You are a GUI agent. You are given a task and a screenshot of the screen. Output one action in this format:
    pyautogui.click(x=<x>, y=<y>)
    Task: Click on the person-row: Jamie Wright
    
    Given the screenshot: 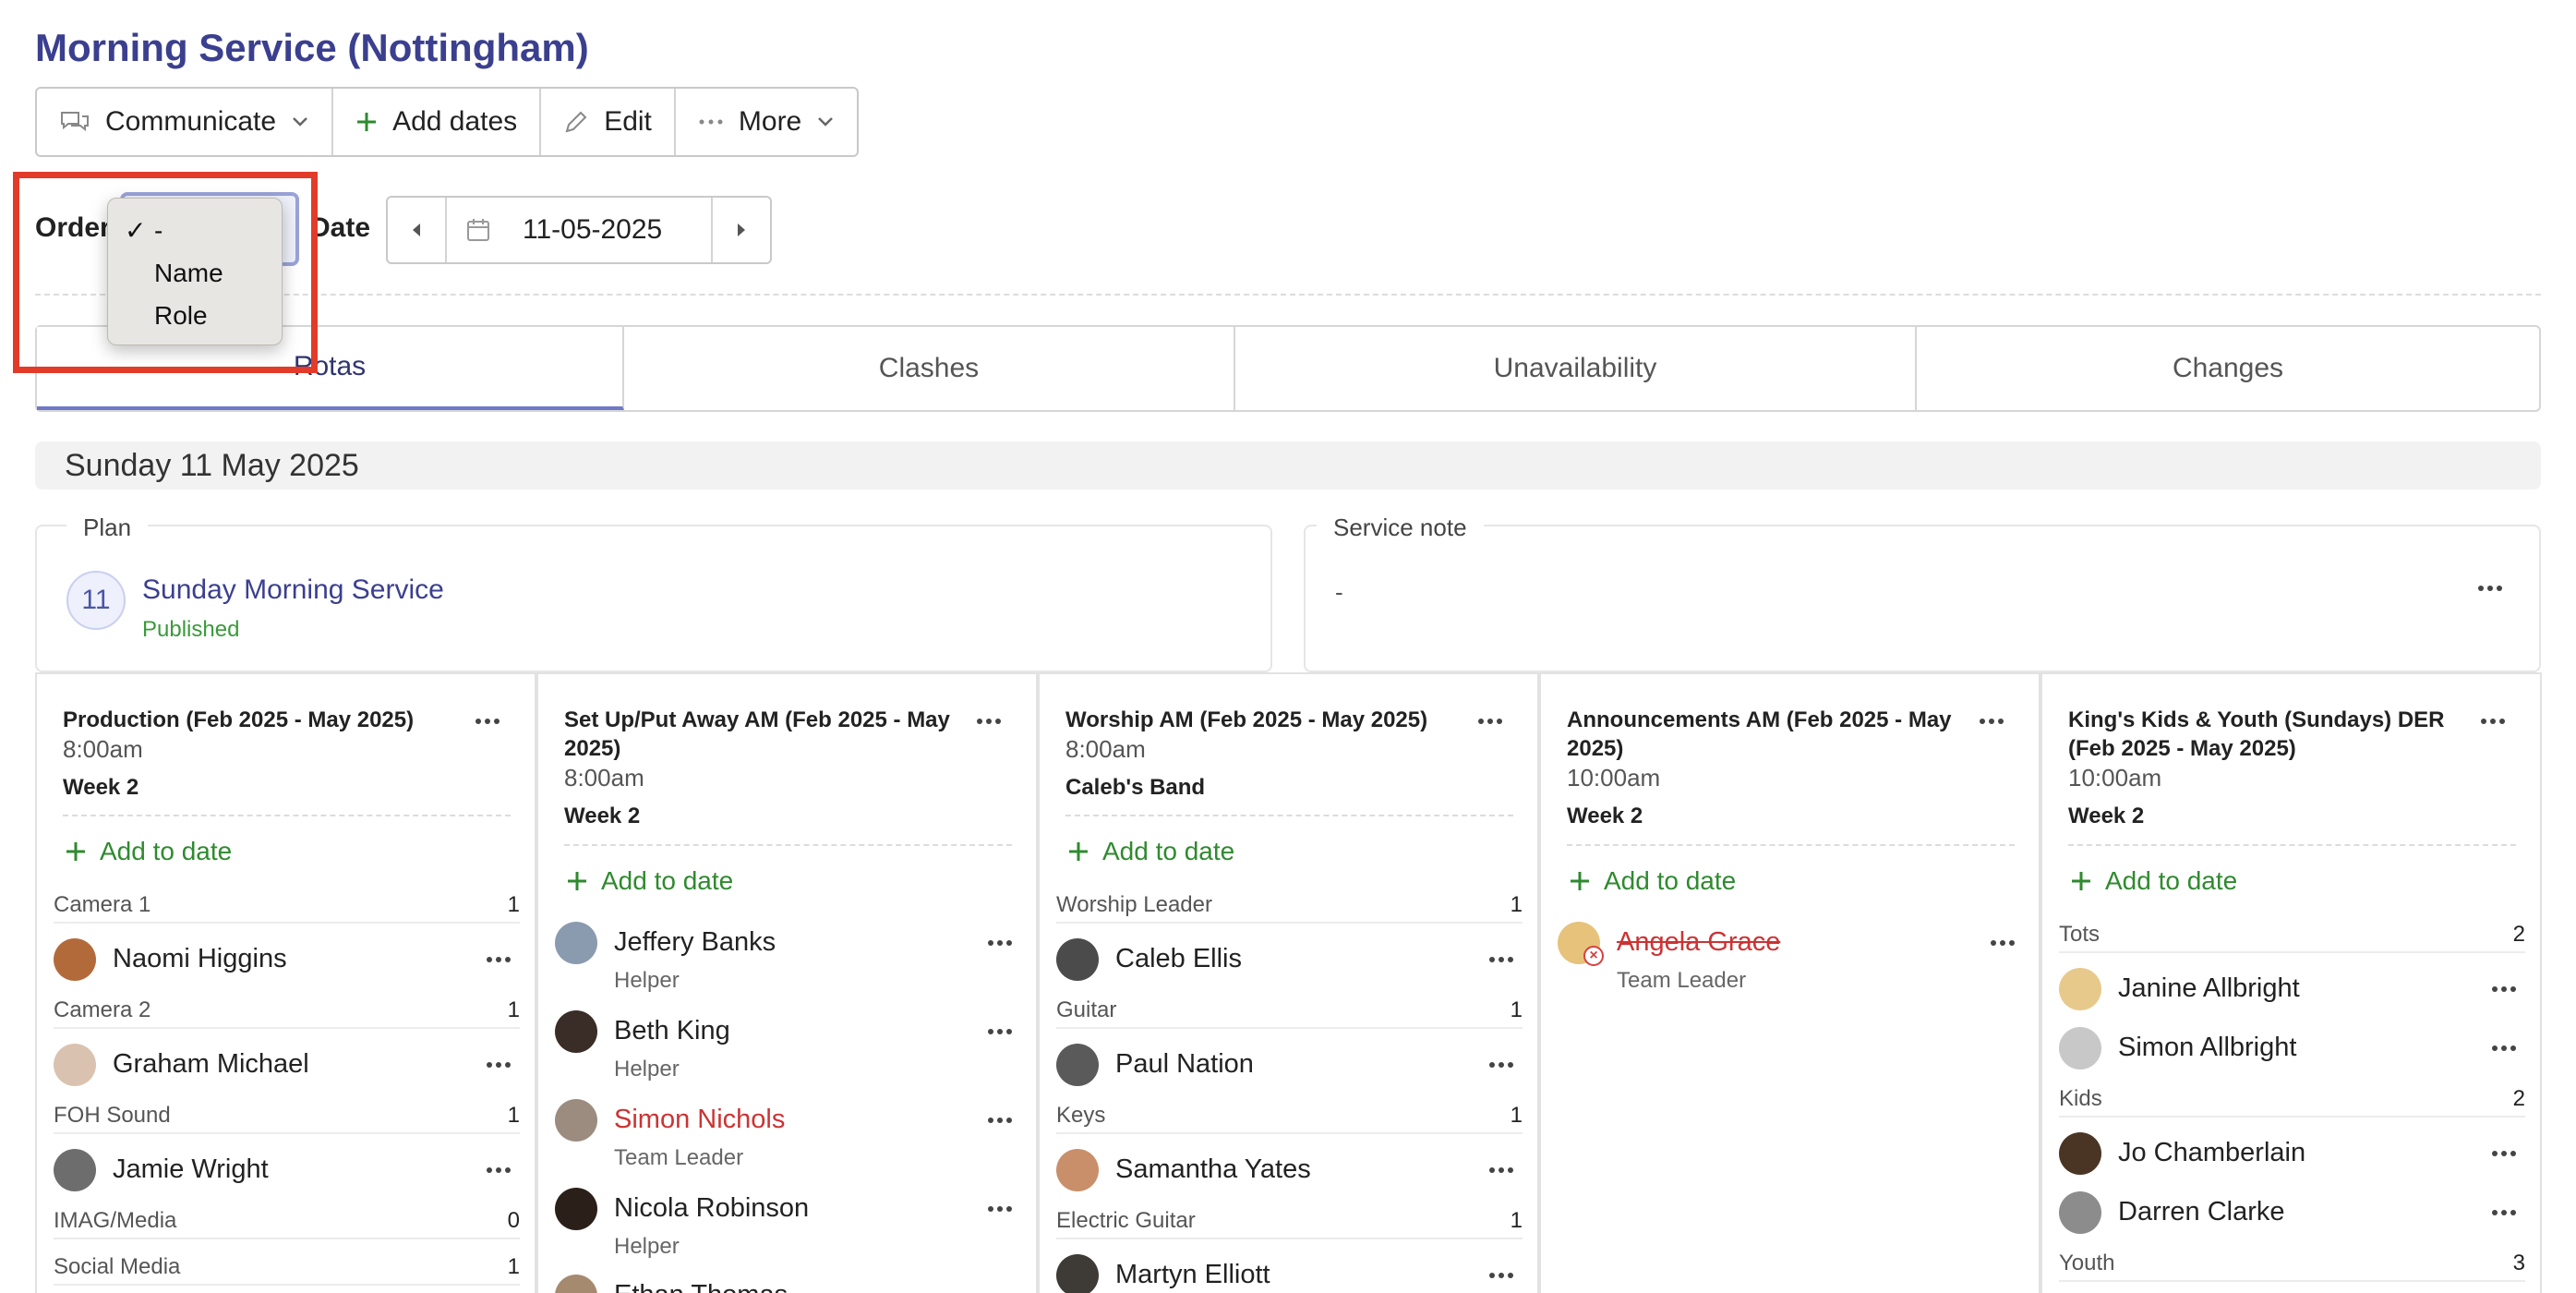 What is the action you would take?
    pyautogui.click(x=287, y=1170)
    